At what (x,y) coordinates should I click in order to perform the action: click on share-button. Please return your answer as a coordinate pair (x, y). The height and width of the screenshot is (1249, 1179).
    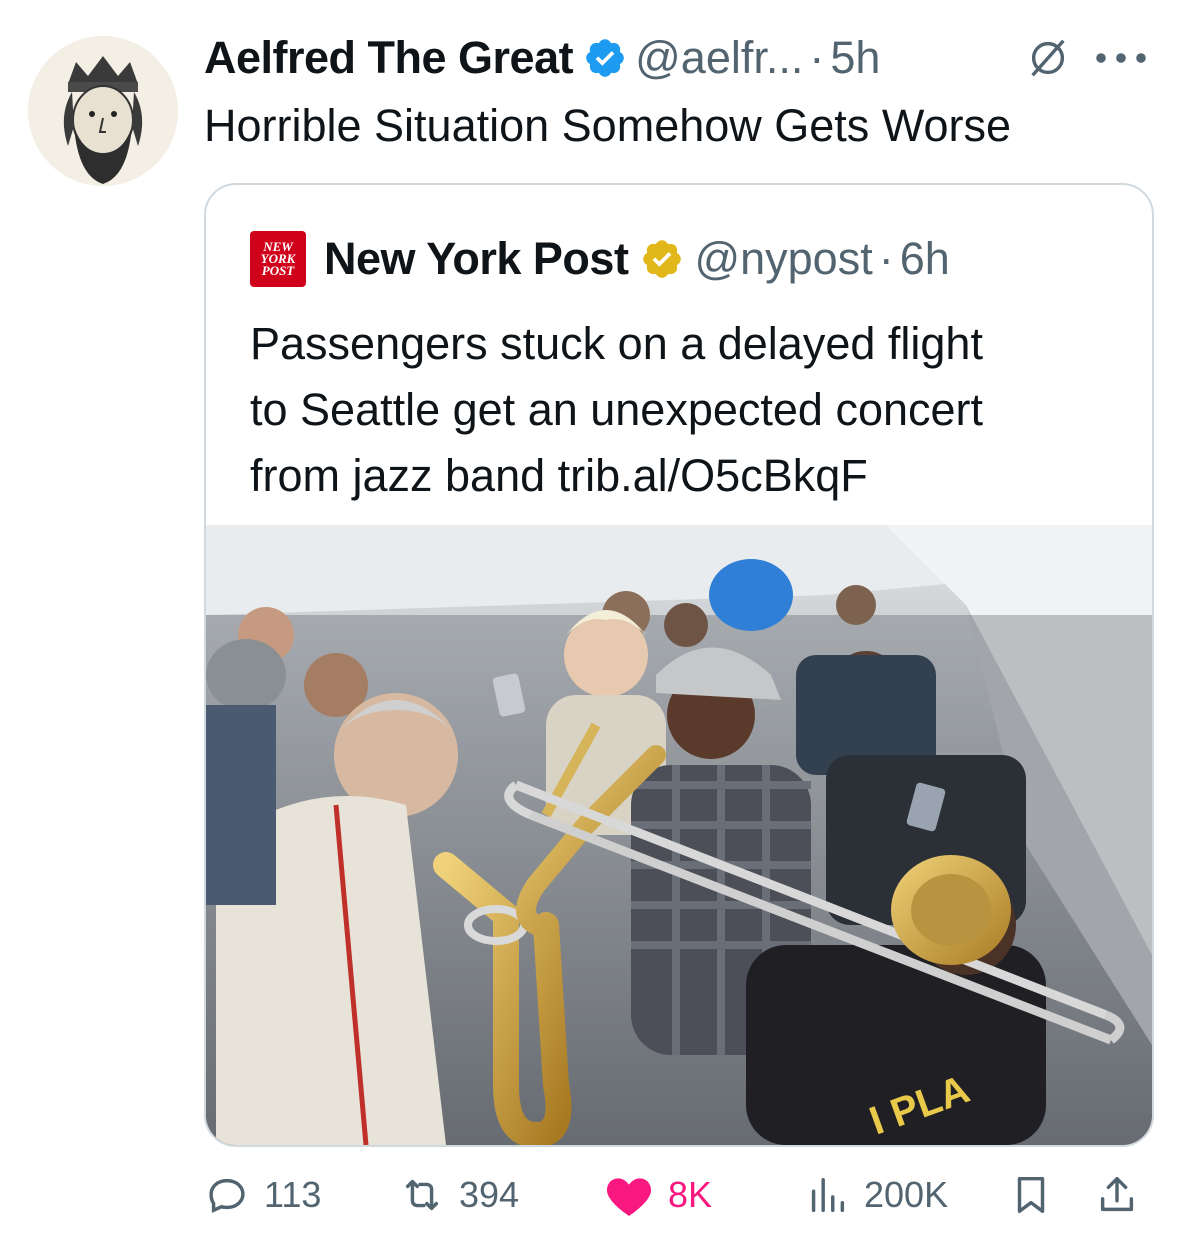
    Looking at the image, I should click on (1124, 1195).